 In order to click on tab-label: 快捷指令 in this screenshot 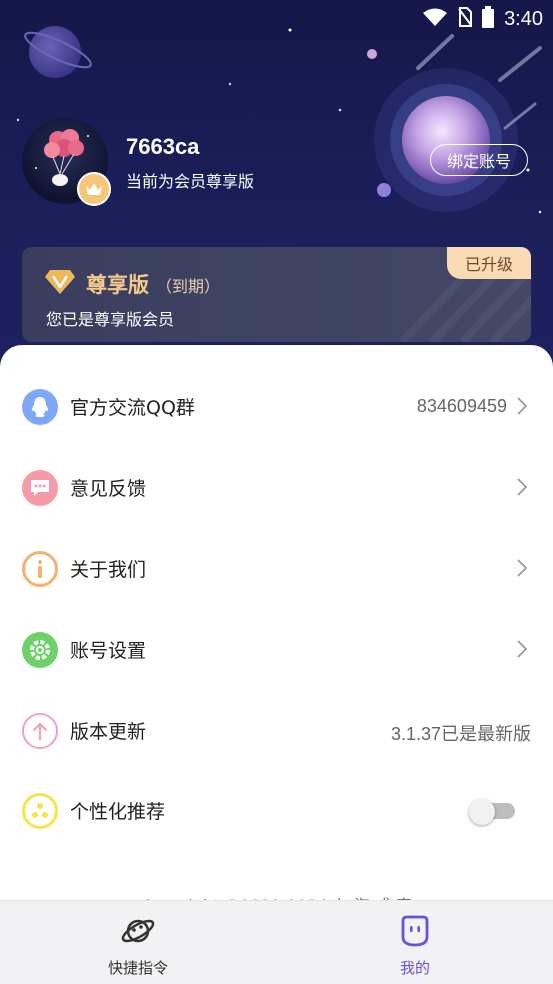, I will do `click(137, 968)`.